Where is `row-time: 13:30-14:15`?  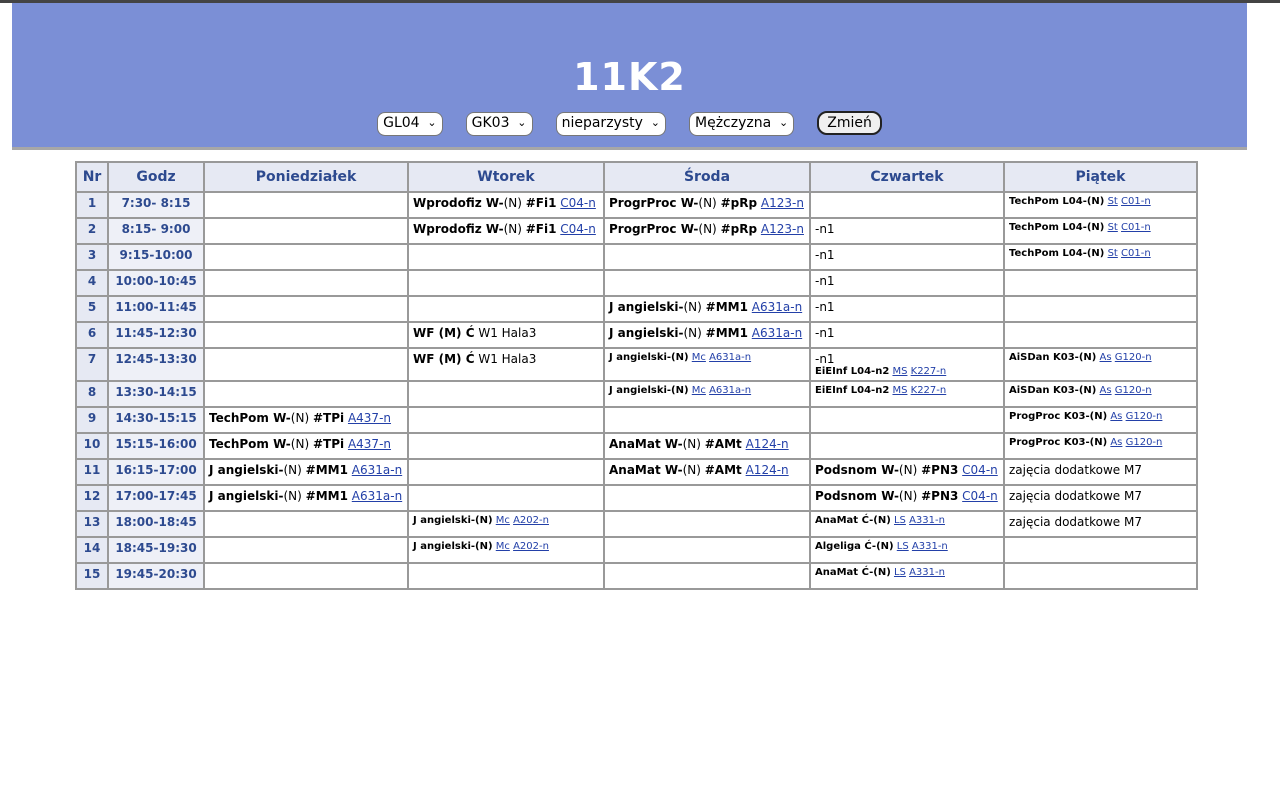 row-time: 13:30-14:15 is located at coordinates (156, 394).